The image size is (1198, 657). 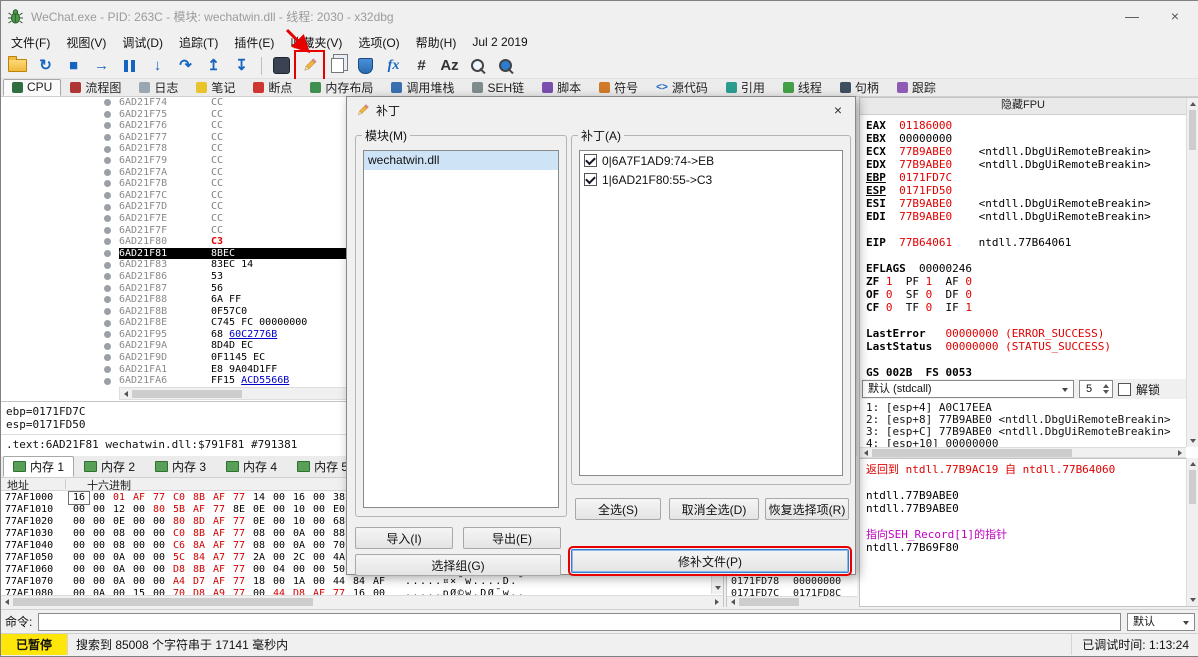 What do you see at coordinates (73, 65) in the screenshot?
I see `close-process-icon: ■` at bounding box center [73, 65].